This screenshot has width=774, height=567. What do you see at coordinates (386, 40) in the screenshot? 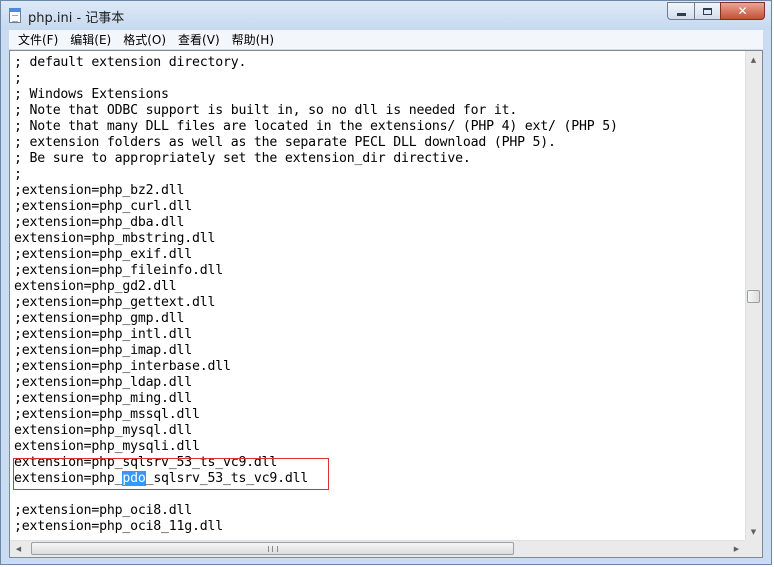
I see `menu-bar: 文件(F) 编辑(E) 格式(O) 查看(V) 帮助(H)` at bounding box center [386, 40].